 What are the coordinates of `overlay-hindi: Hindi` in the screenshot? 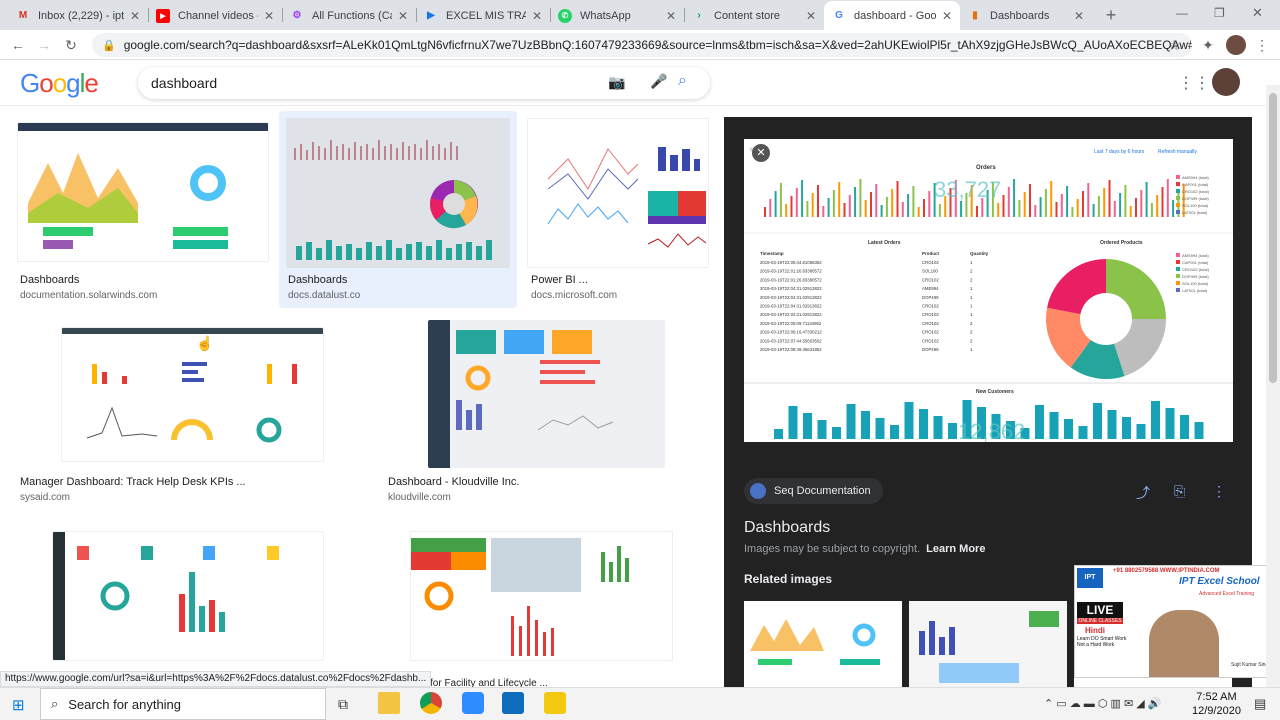 It's located at (1095, 630).